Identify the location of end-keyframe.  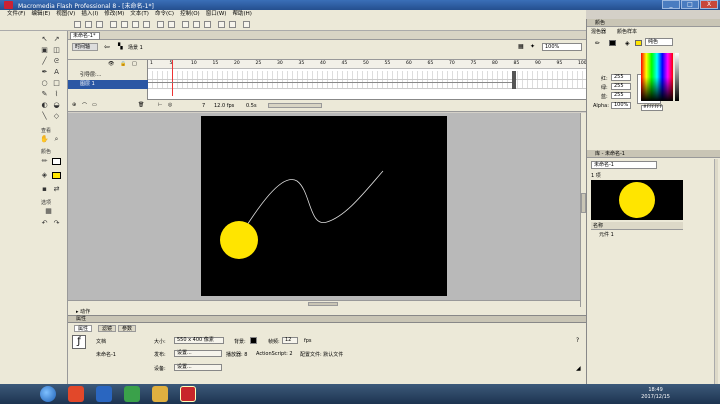
(514, 80).